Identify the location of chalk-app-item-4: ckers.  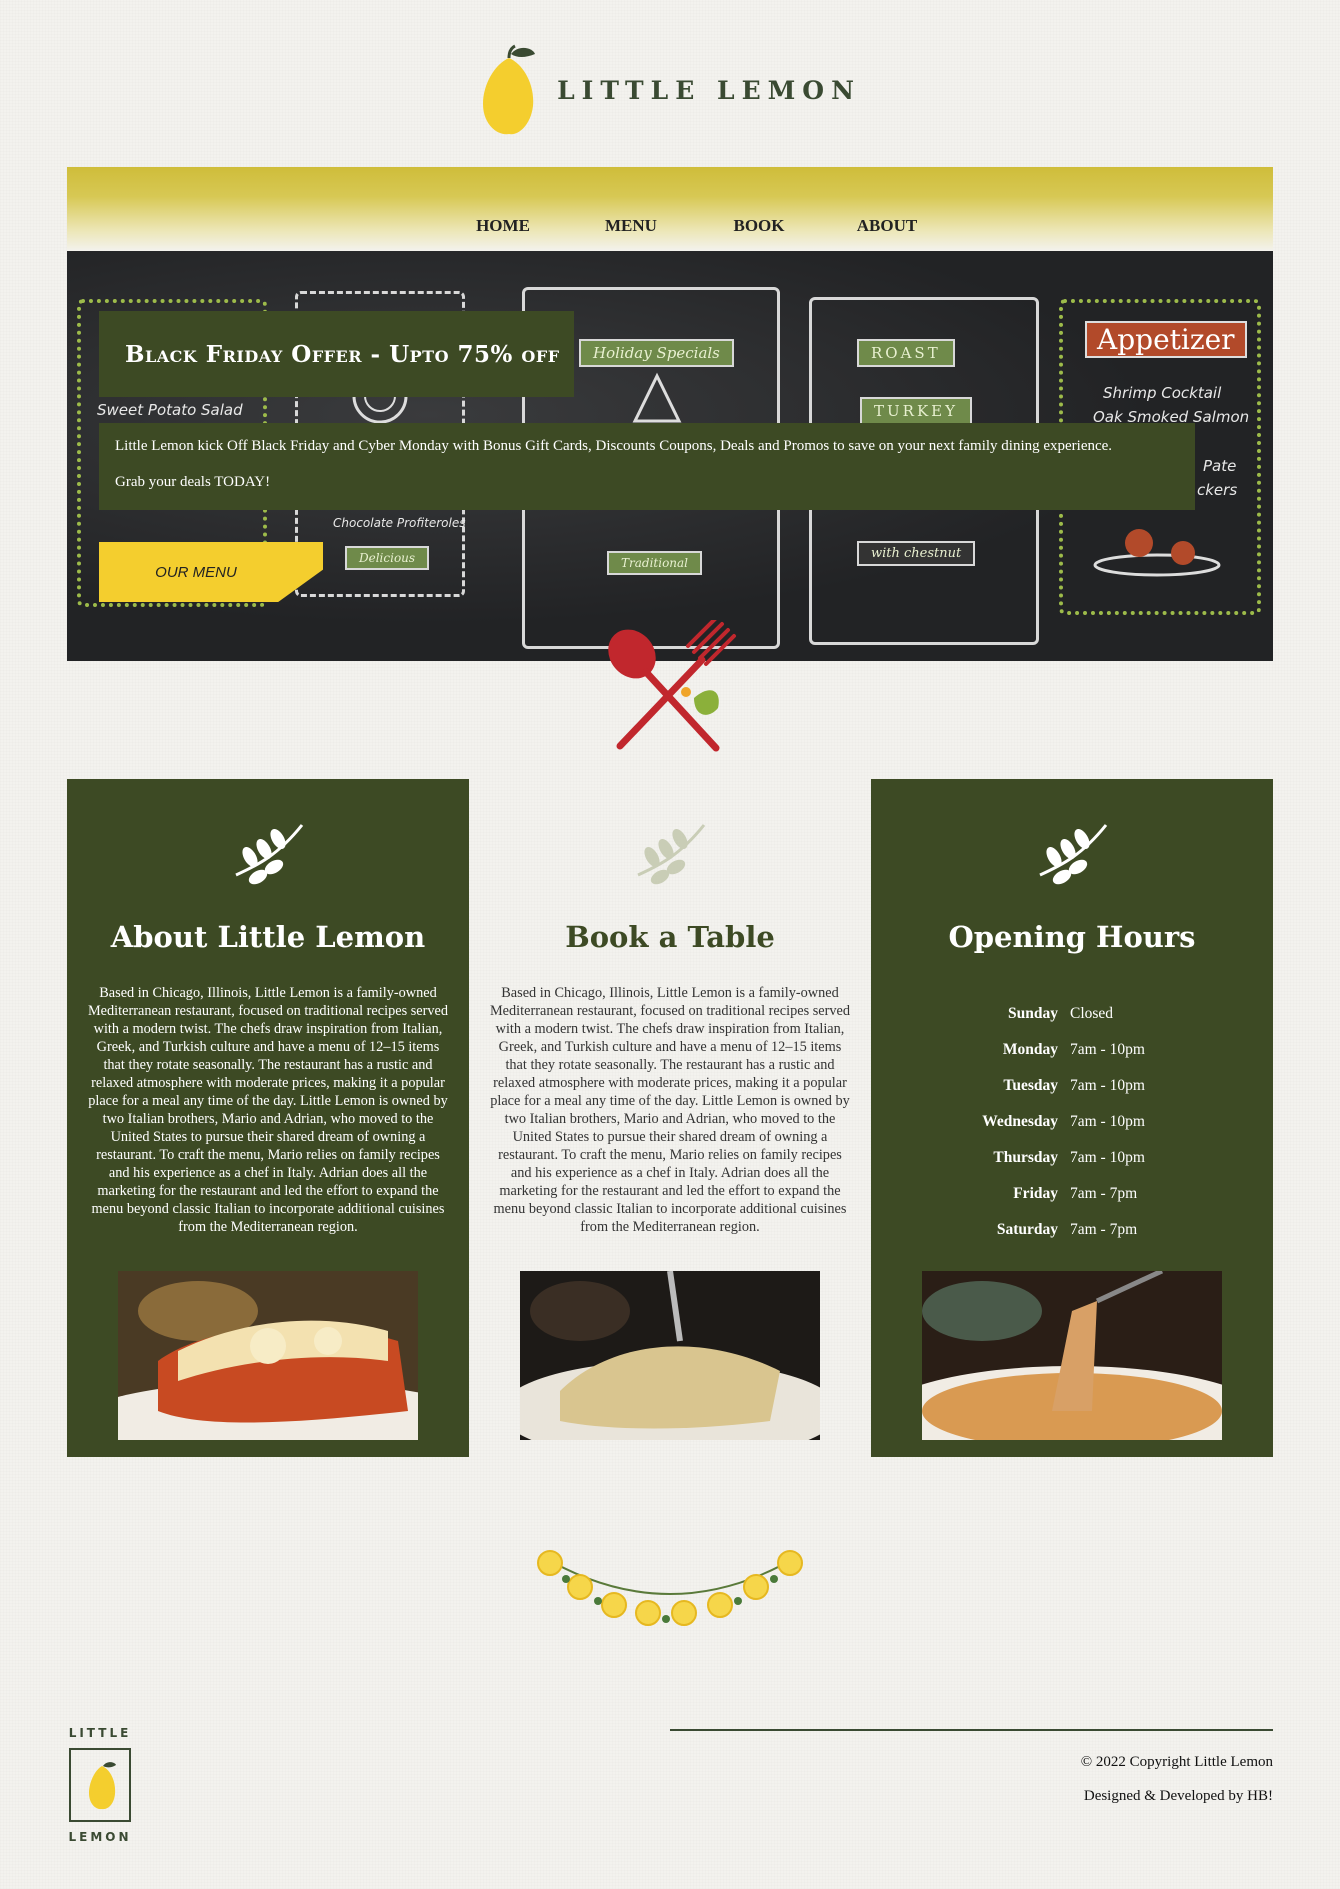
(1217, 490).